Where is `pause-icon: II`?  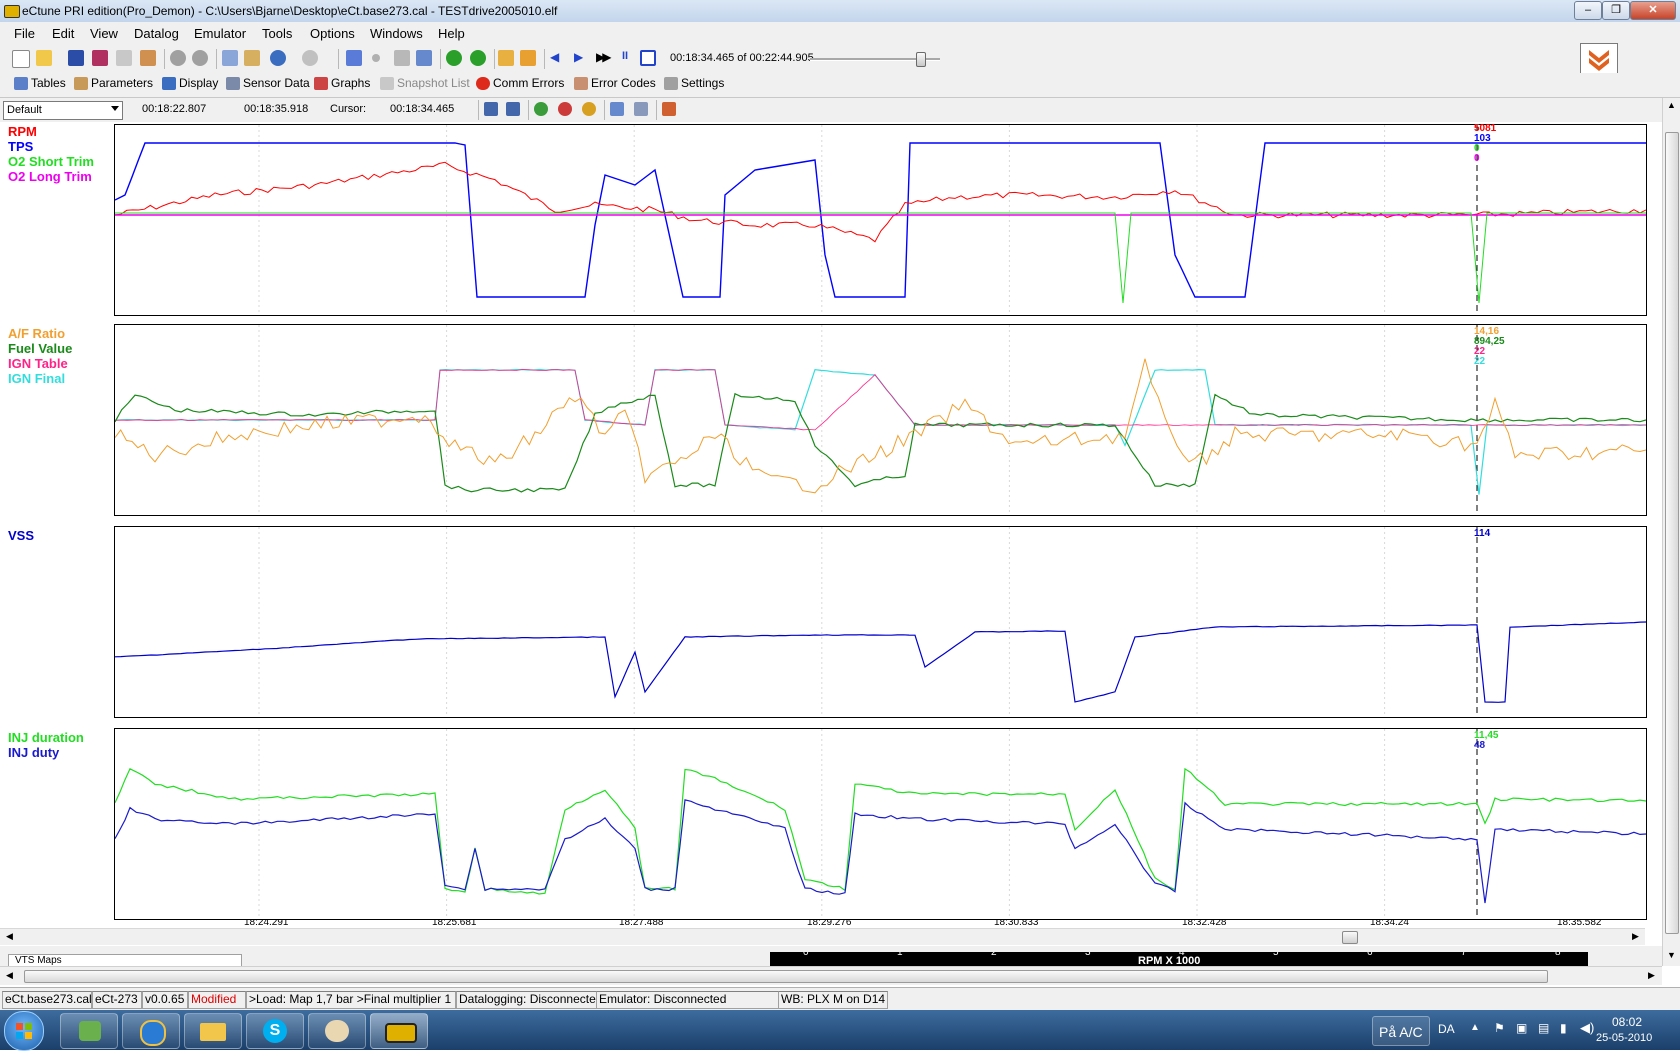 pause-icon: II is located at coordinates (630, 58).